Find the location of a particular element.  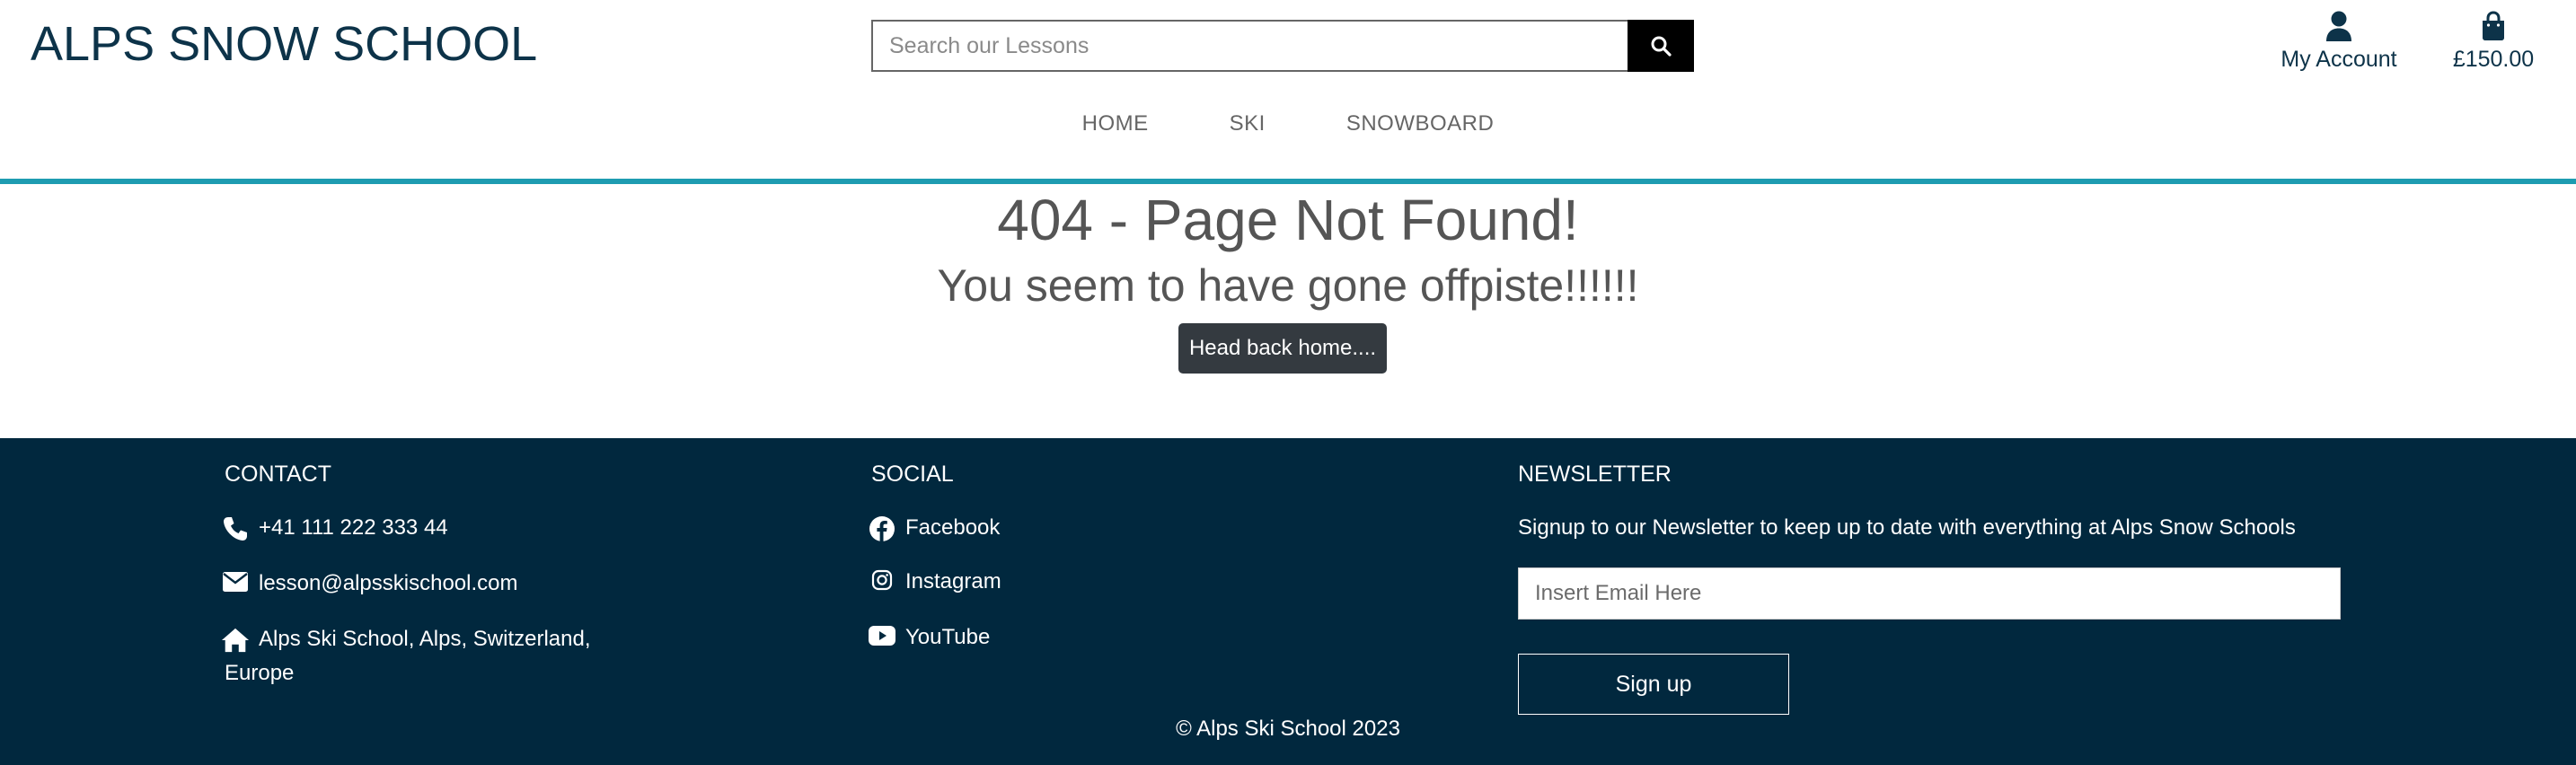

brand-logo-link: ALPS SNOW SCHOOL is located at coordinates (284, 44).